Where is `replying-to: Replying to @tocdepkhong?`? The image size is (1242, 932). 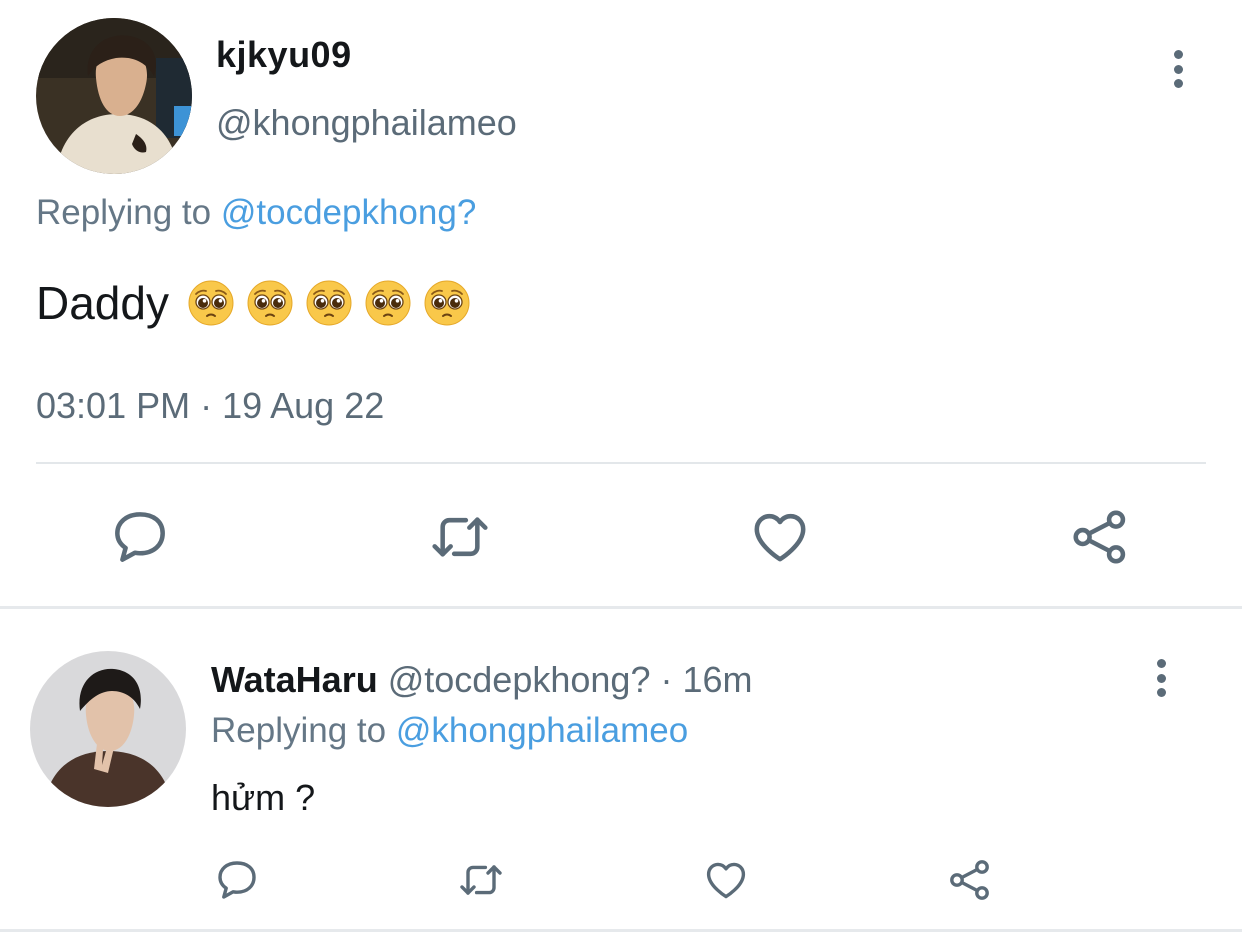
replying-to: Replying to @tocdepkhong? is located at coordinates (256, 213).